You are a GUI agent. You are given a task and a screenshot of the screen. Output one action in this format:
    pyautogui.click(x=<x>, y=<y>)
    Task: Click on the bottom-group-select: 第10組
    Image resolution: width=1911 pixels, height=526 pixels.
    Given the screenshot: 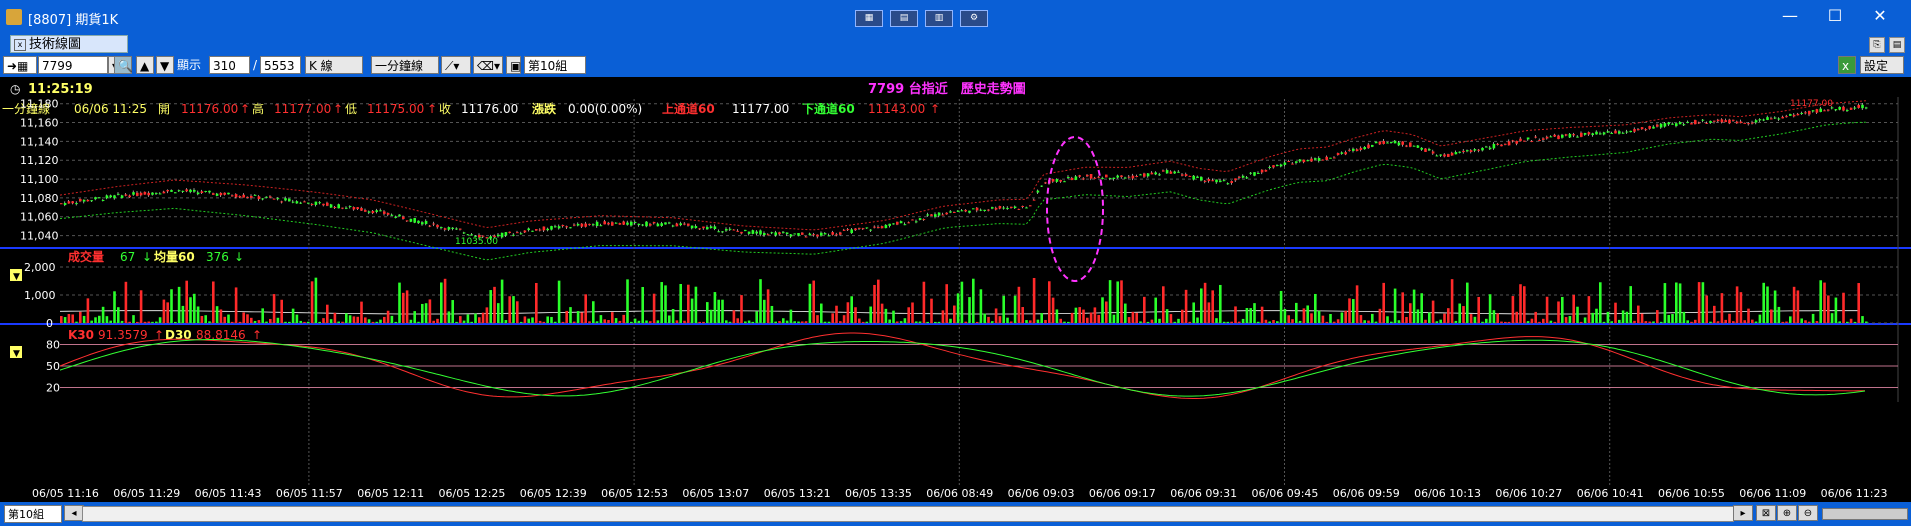 What is the action you would take?
    pyautogui.click(x=33, y=514)
    